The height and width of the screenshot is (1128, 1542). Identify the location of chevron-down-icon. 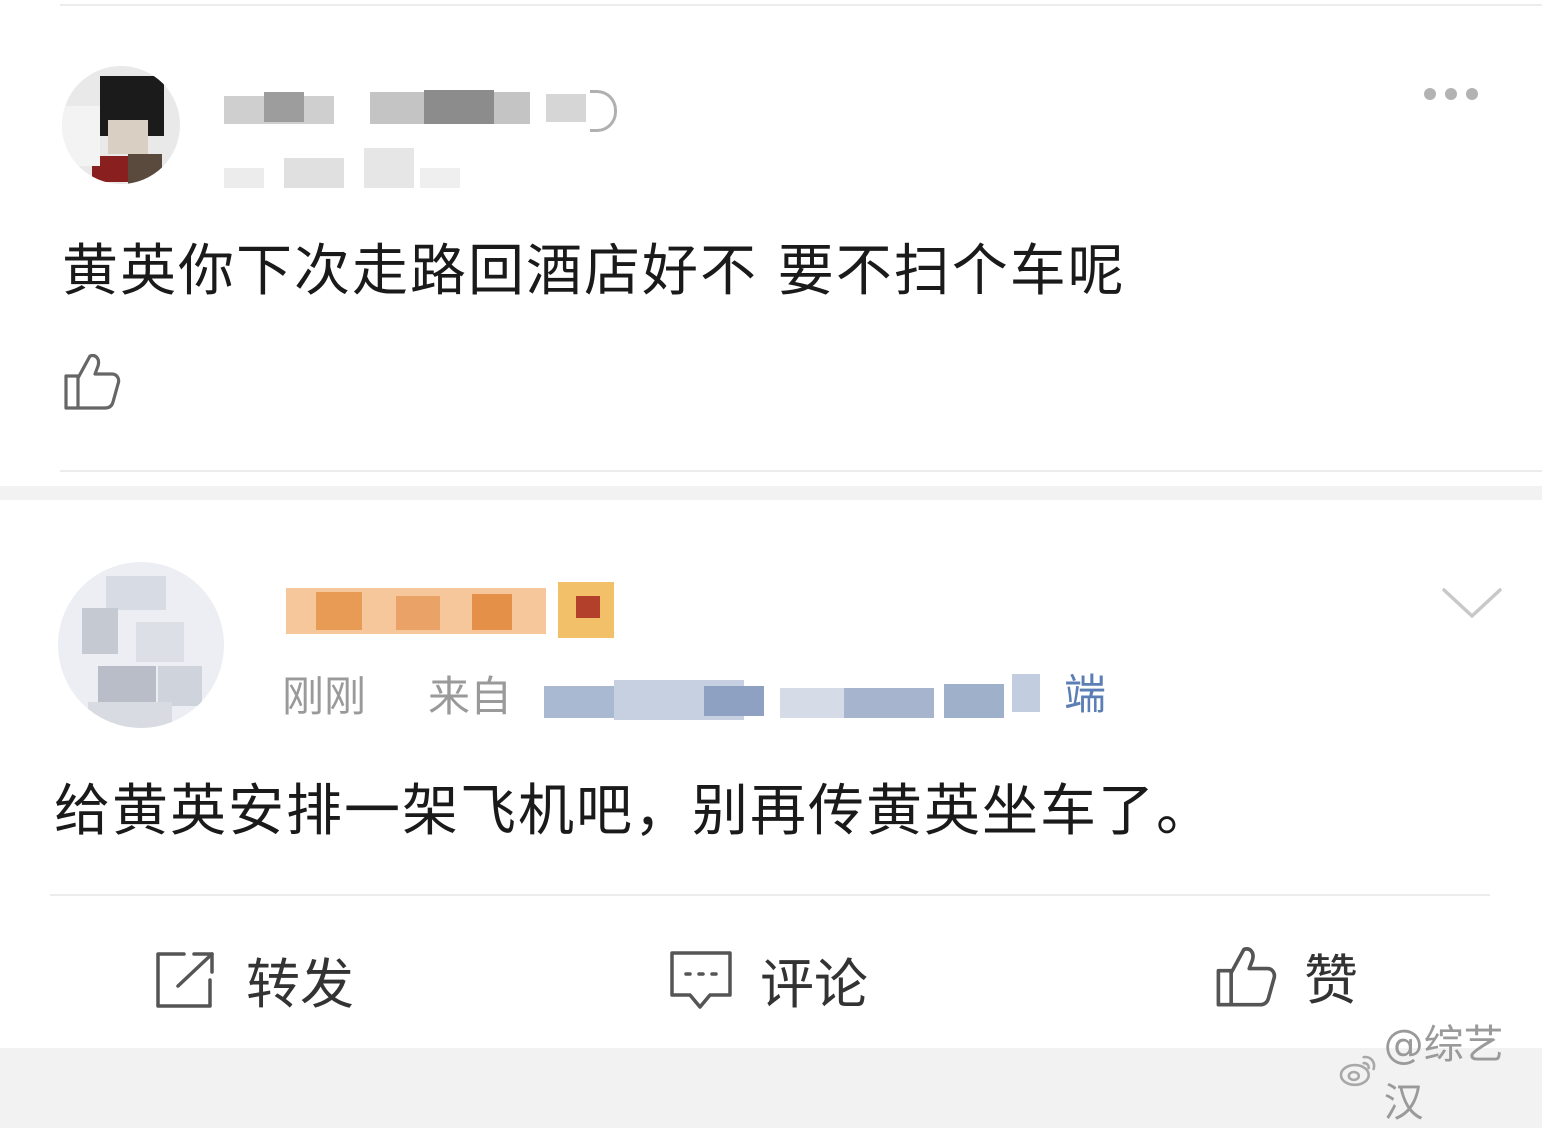
(1472, 606).